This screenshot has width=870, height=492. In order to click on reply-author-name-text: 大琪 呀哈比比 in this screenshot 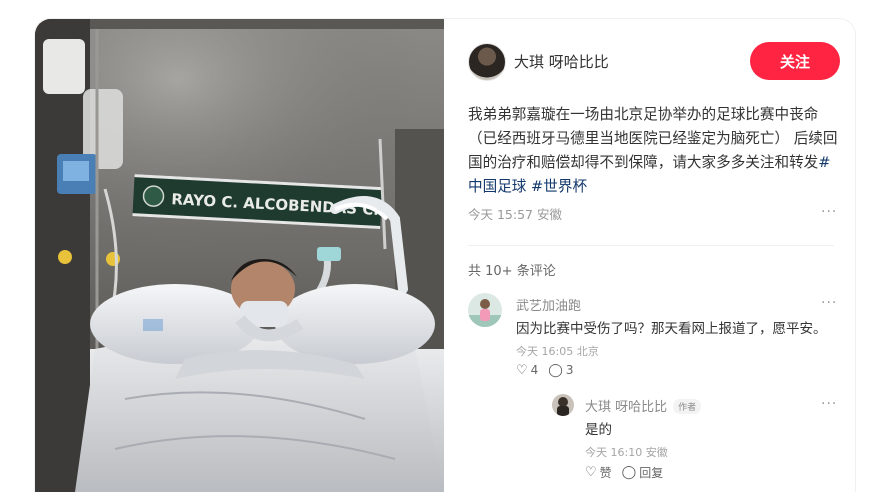, I will do `click(626, 407)`.